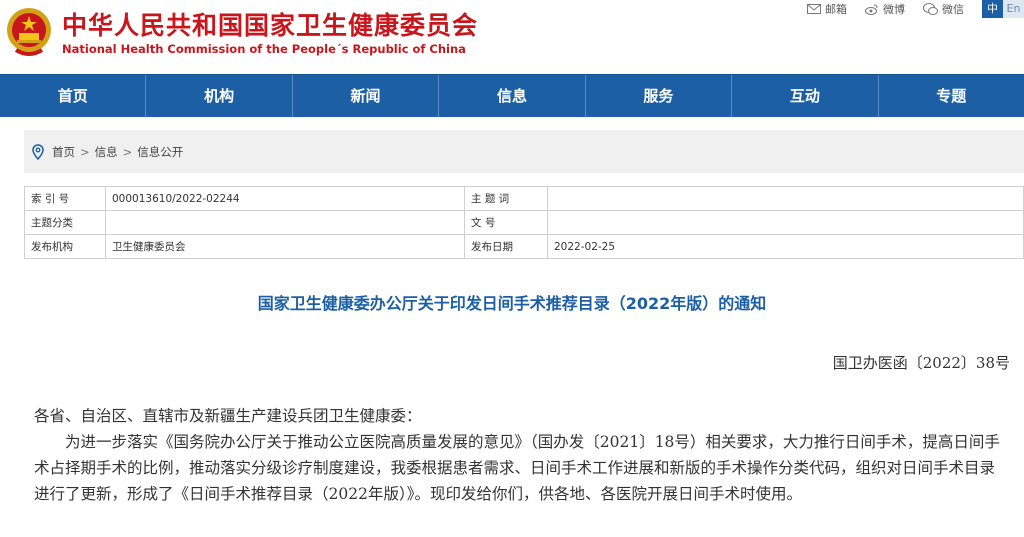 This screenshot has height=537, width=1024. I want to click on meta-label-category: 主题分类, so click(65, 222).